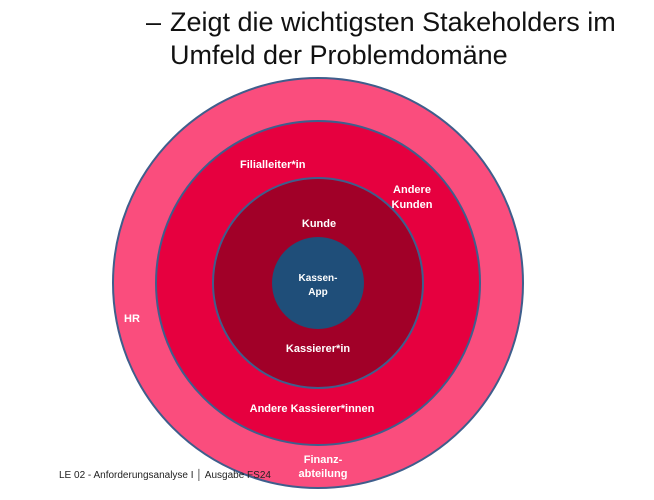 The width and height of the screenshot is (654, 500). Describe the element at coordinates (318, 278) in the screenshot. I see `label-kassen-app-line1: Kassen-` at that location.